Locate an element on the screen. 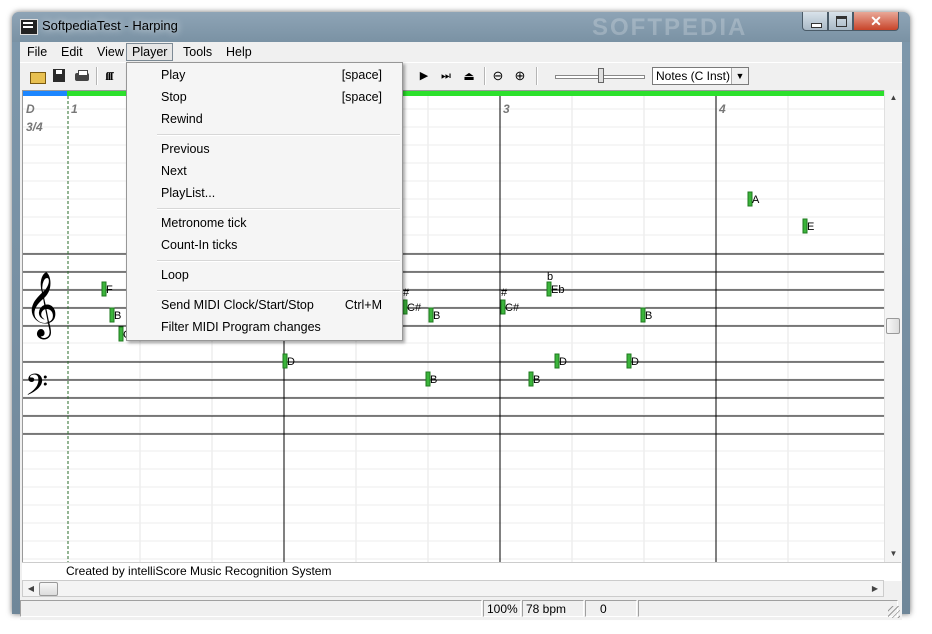 The height and width of the screenshot is (634, 932). status-zoom: 100% is located at coordinates (502, 608).